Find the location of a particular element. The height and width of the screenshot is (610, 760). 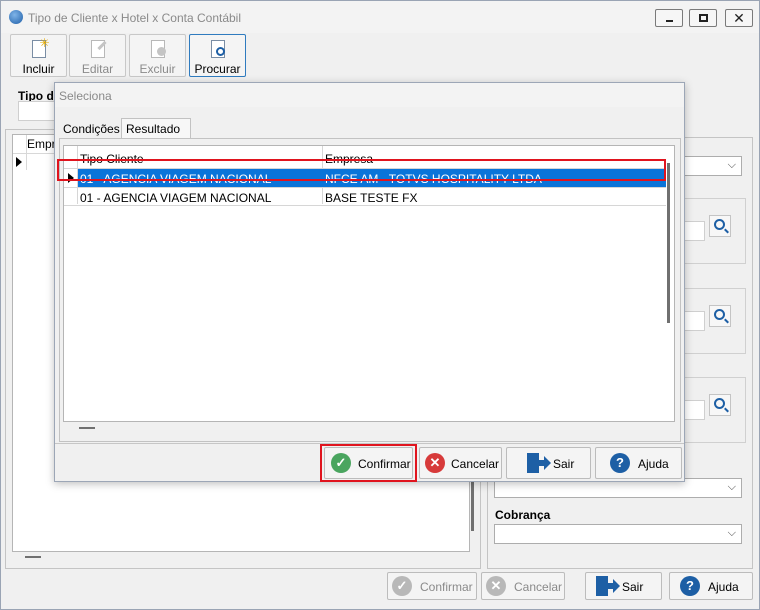

minimize-button is located at coordinates (669, 18).